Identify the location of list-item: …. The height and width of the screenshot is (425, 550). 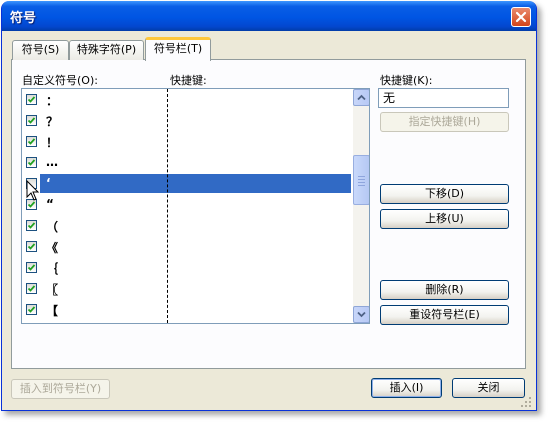
(187, 162).